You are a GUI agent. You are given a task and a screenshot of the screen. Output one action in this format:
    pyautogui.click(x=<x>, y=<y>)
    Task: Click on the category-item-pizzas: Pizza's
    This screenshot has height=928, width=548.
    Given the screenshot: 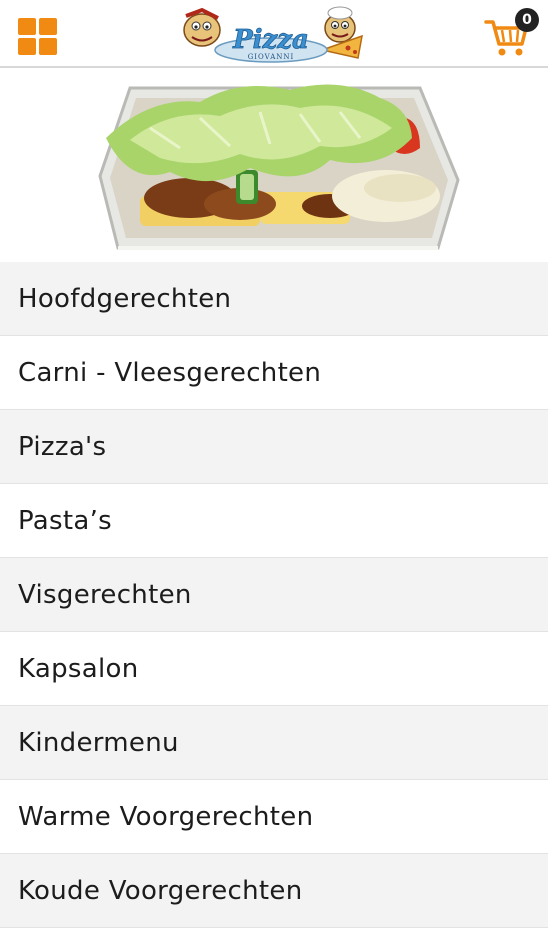 What is the action you would take?
    pyautogui.click(x=274, y=447)
    